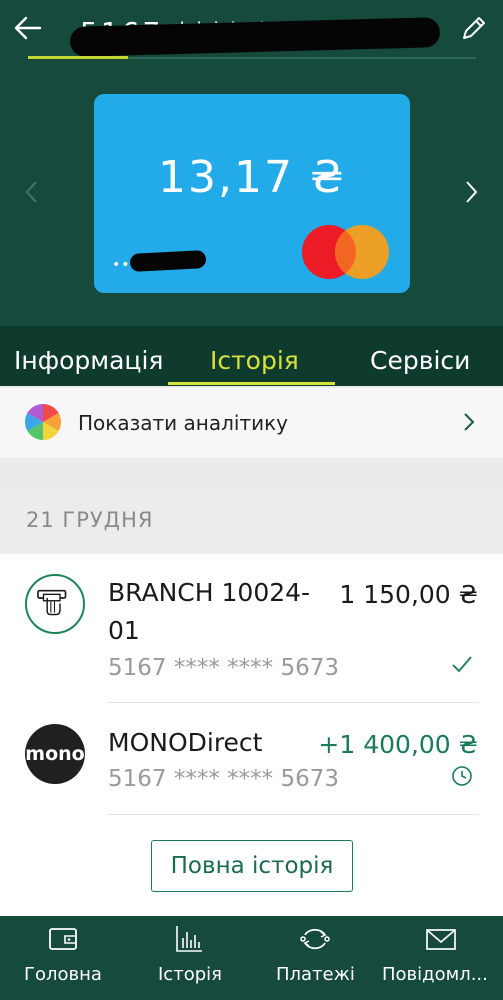 This screenshot has width=503, height=1000. I want to click on mail-icon, so click(441, 939).